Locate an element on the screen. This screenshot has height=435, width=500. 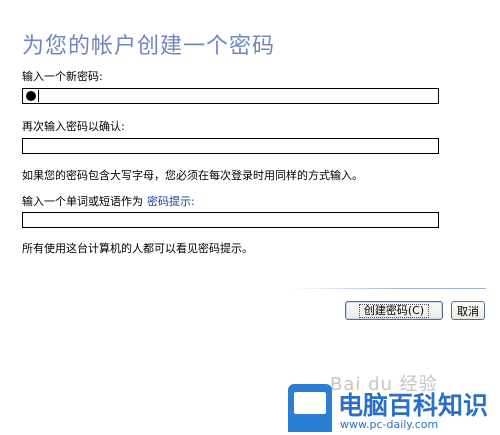
password-hint-input is located at coordinates (230, 220).